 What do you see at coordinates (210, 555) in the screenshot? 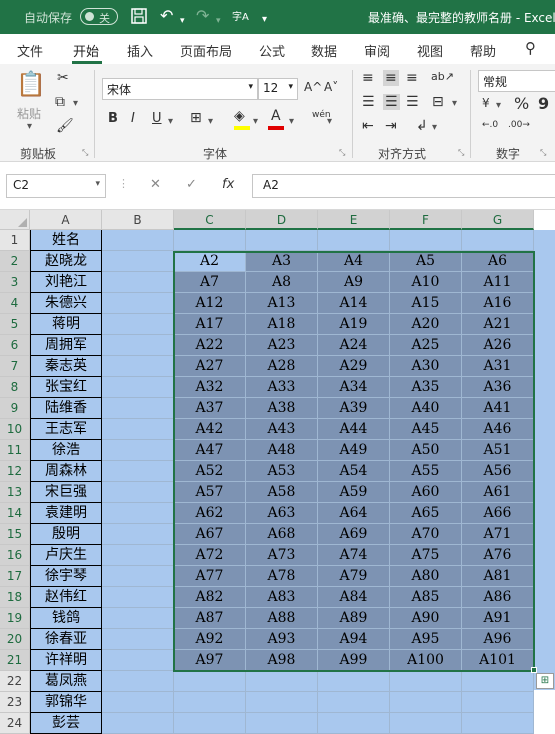
I see `data-cell: A72` at bounding box center [210, 555].